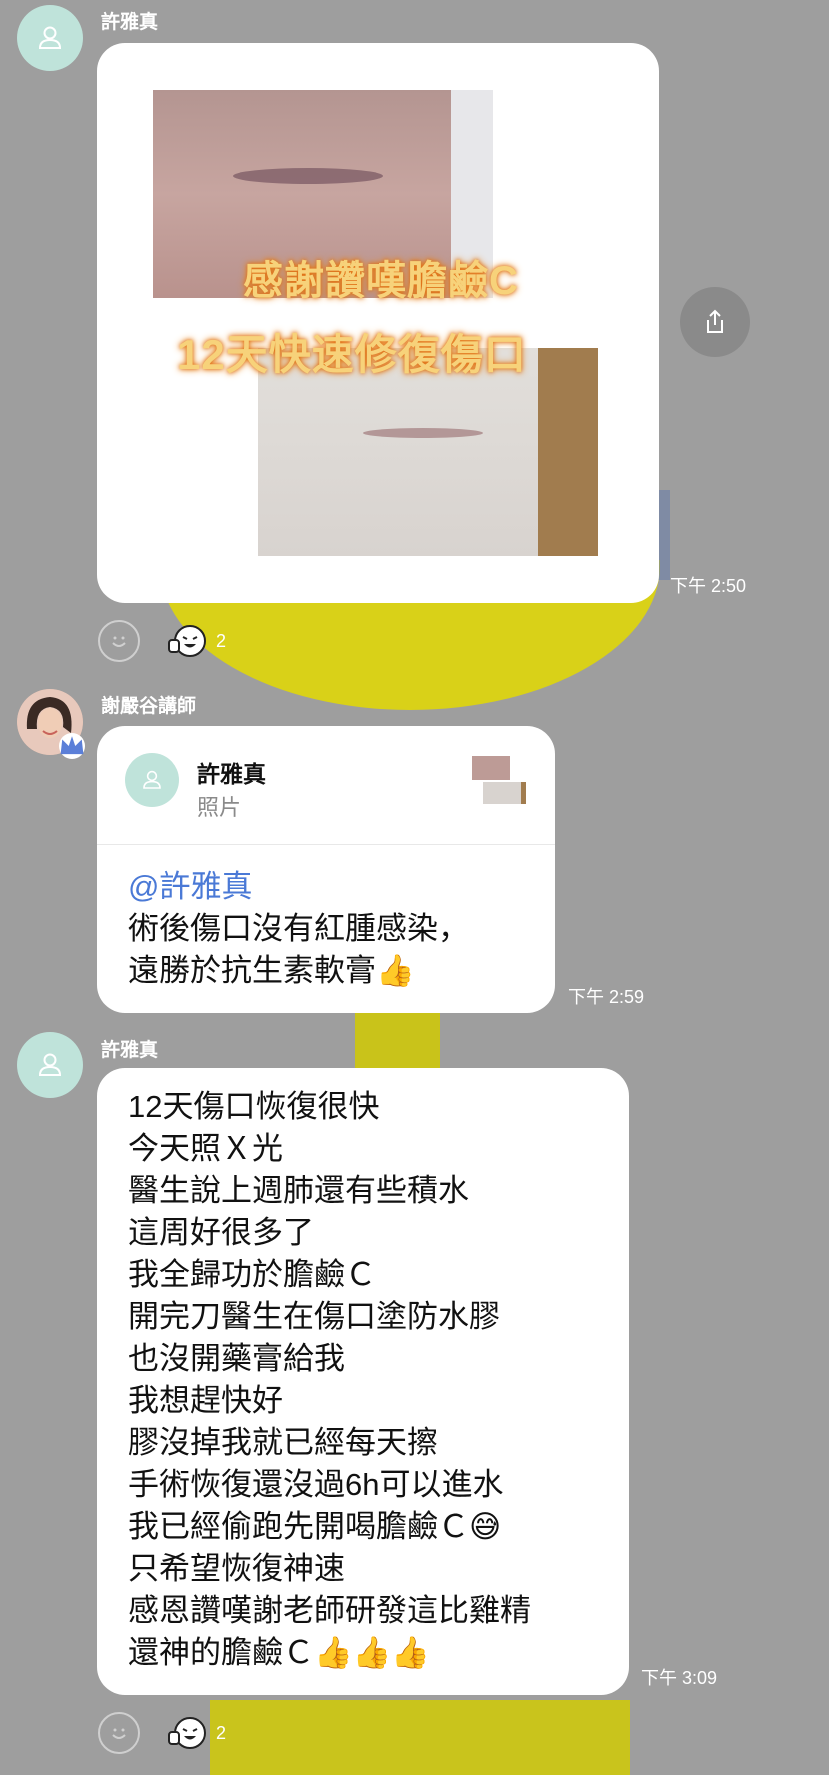 This screenshot has width=829, height=1775. Describe the element at coordinates (279, 1652) in the screenshot. I see `message-line: 還神的膽鹼Ｃ👍👍👍` at that location.